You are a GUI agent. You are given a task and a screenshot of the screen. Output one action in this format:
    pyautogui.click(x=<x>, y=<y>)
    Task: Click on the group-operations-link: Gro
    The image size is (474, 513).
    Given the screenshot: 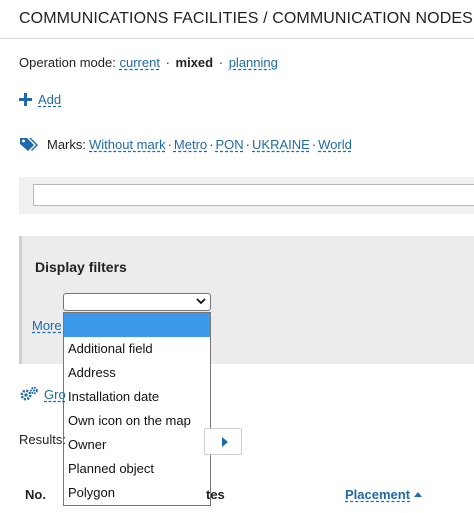 What is the action you would take?
    pyautogui.click(x=55, y=394)
    